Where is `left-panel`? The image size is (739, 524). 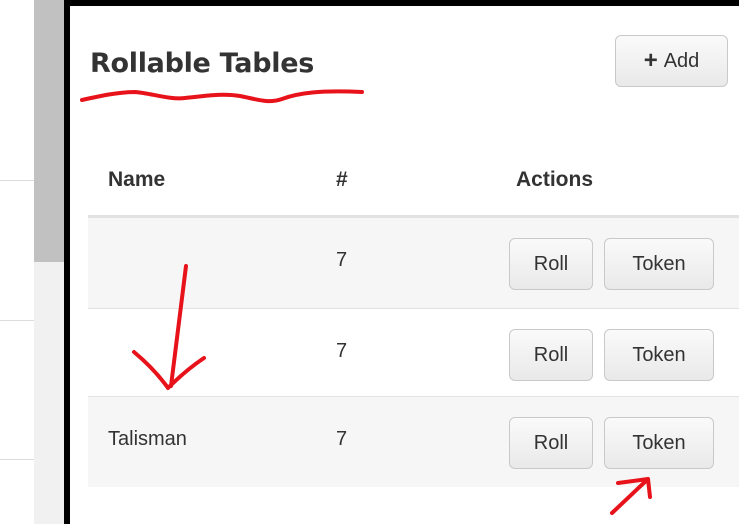 left-panel is located at coordinates (17, 262).